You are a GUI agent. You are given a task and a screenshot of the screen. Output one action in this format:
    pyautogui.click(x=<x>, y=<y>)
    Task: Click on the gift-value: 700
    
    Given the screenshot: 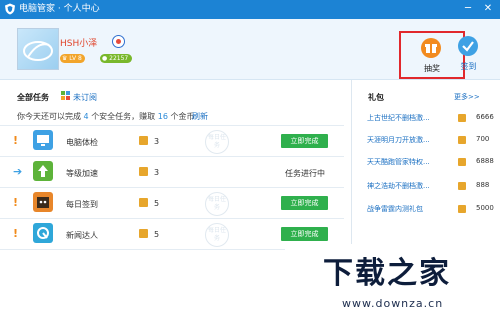 What is the action you would take?
    pyautogui.click(x=483, y=139)
    